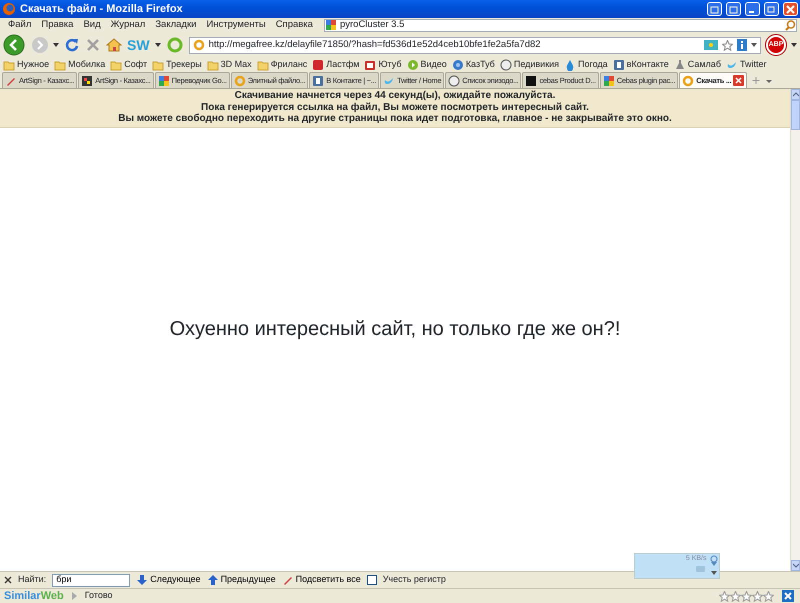  What do you see at coordinates (168, 580) in the screenshot?
I see `find-toolbar-button: Следующее` at bounding box center [168, 580].